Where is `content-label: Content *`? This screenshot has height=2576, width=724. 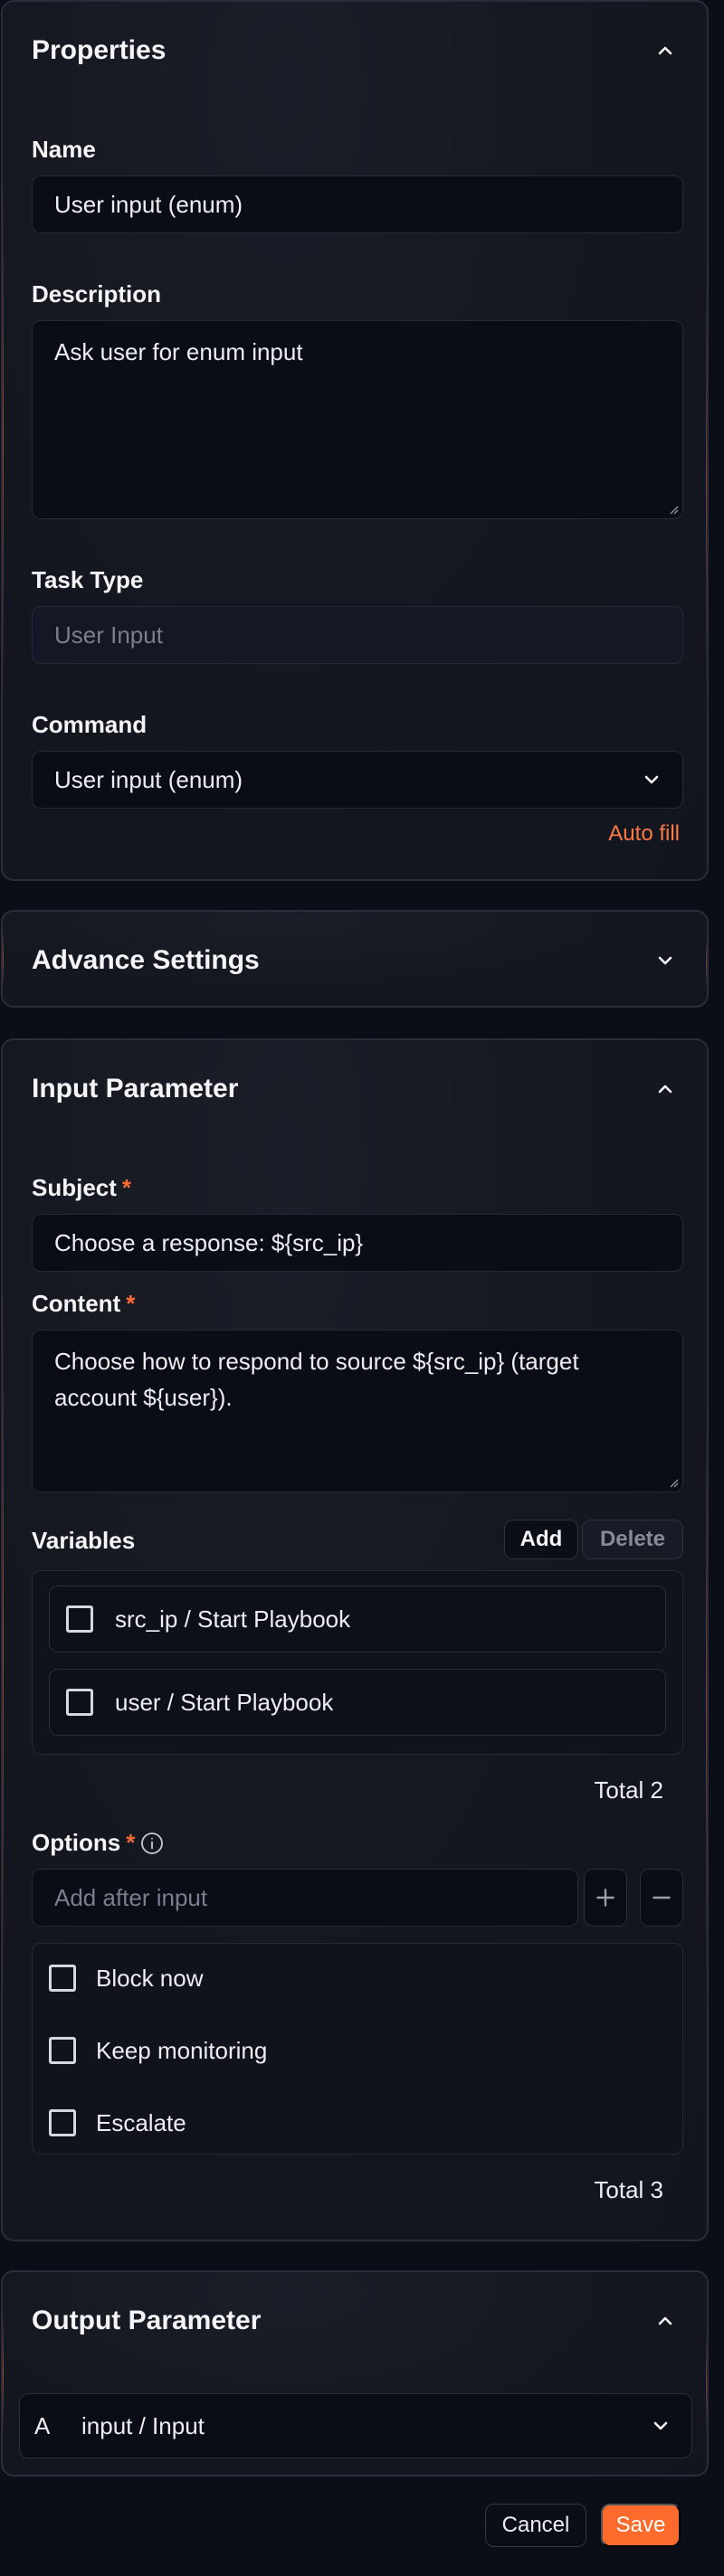
content-label: Content * is located at coordinates (83, 1304).